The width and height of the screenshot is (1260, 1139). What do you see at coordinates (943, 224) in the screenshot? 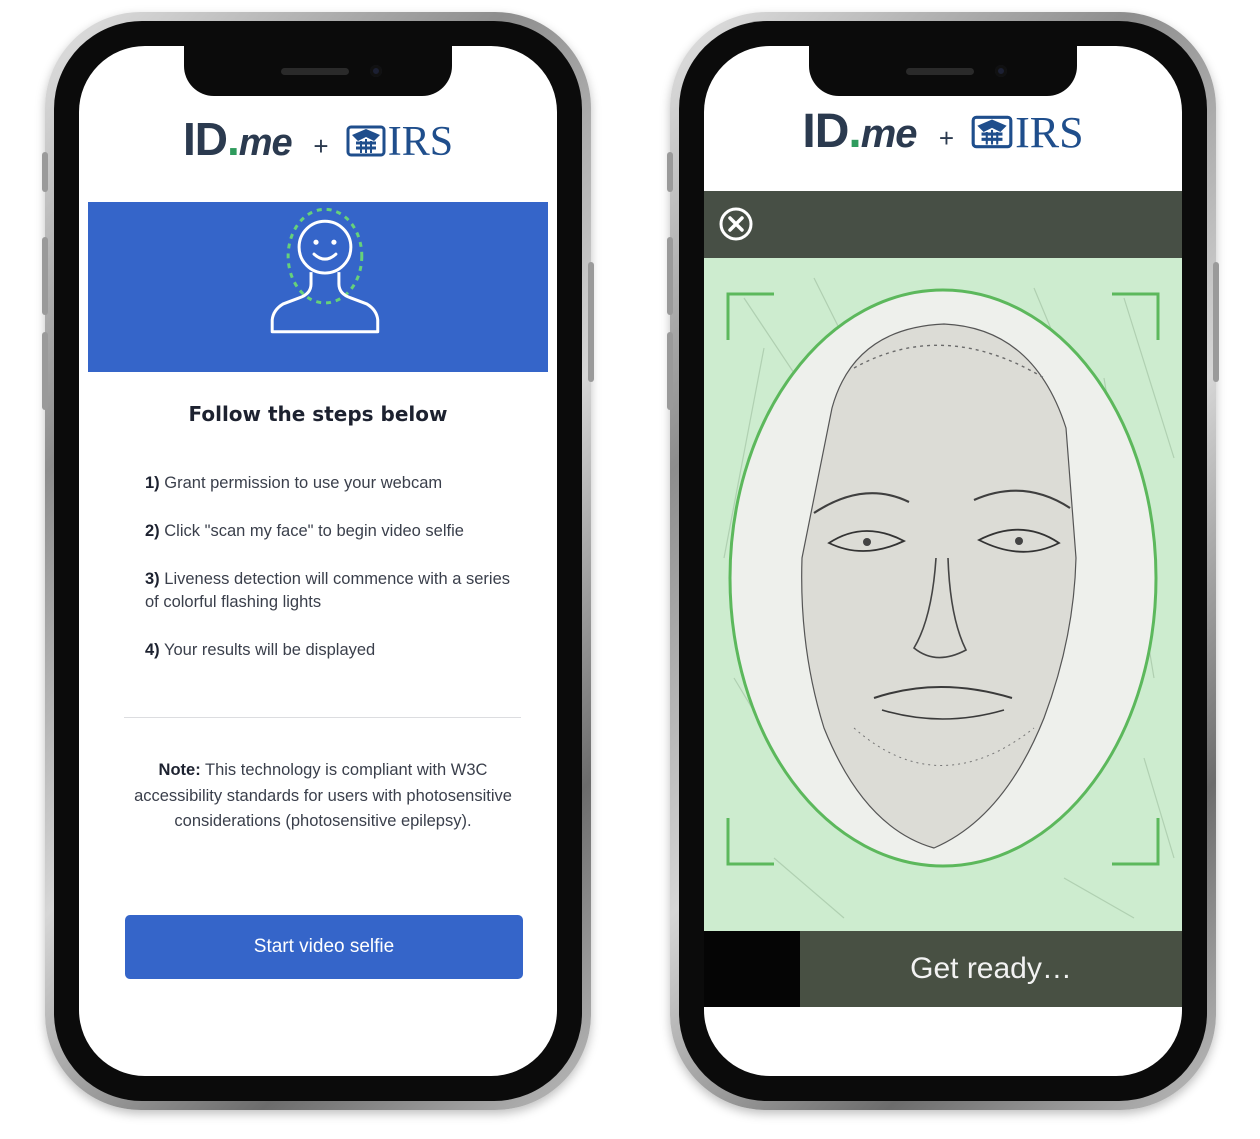
I see `camera-top-bar` at bounding box center [943, 224].